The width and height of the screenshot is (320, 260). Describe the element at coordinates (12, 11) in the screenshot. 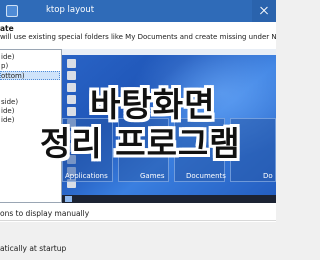

I see `app-icon` at that location.